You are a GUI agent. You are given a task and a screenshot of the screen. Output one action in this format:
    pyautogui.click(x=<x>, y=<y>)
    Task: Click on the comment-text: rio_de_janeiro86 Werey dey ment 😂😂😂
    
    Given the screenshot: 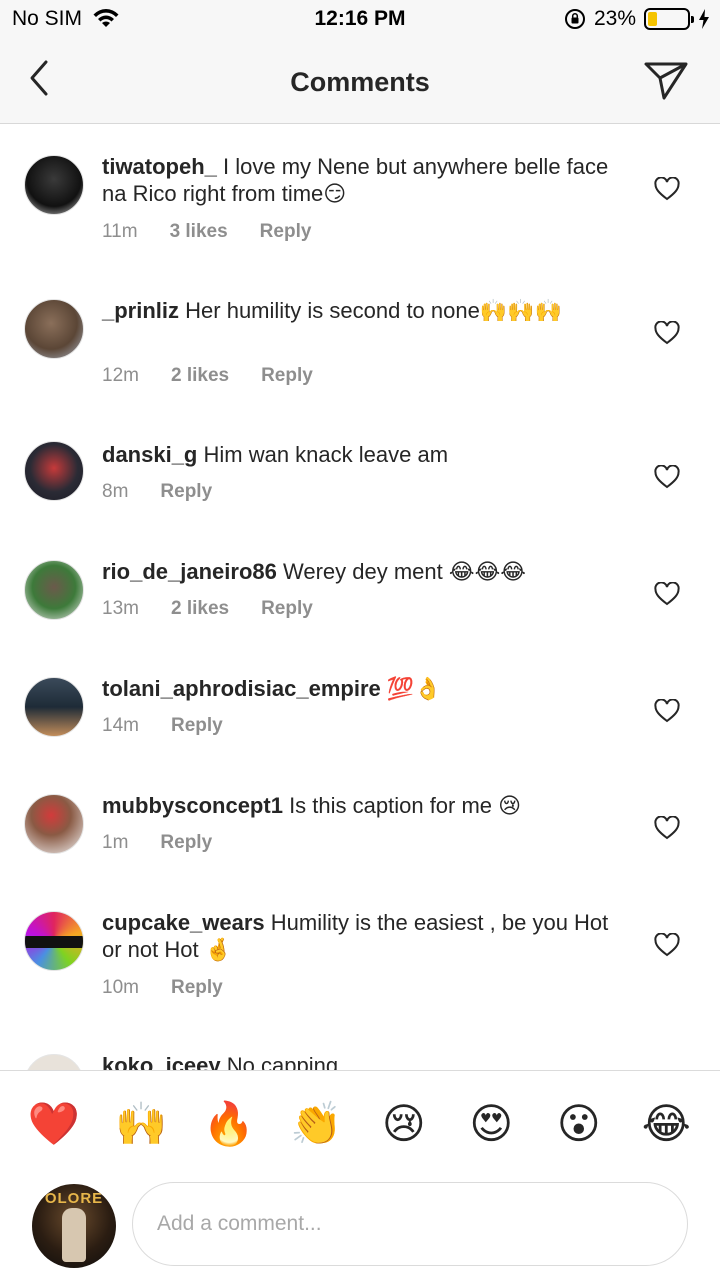 What is the action you would take?
    pyautogui.click(x=362, y=571)
    